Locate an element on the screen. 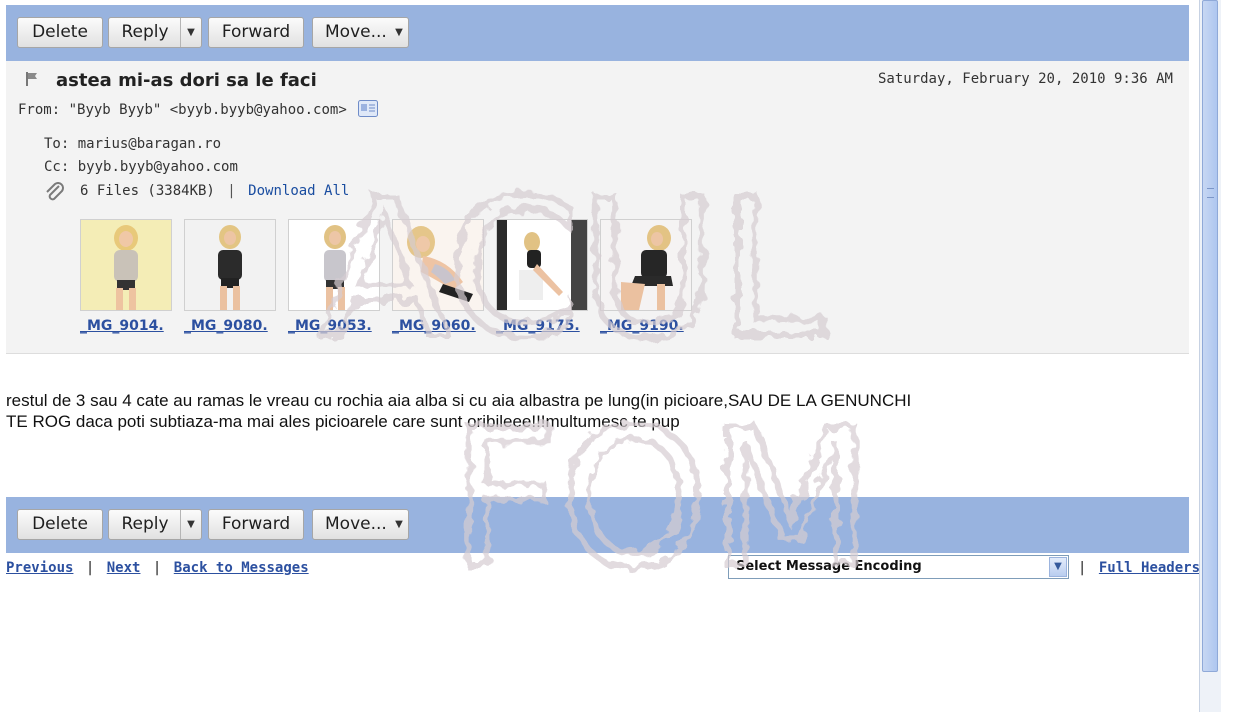 This screenshot has height=712, width=1260. attachment-thumbnail: _MG_9080. is located at coordinates (230, 276).